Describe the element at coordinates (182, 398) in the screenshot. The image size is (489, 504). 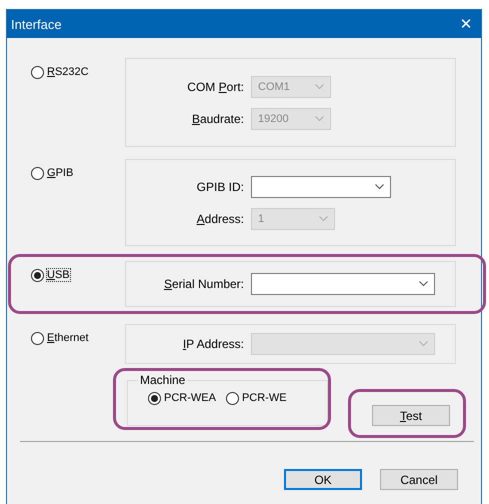
I see `machine-radio: PCR-WEA` at that location.